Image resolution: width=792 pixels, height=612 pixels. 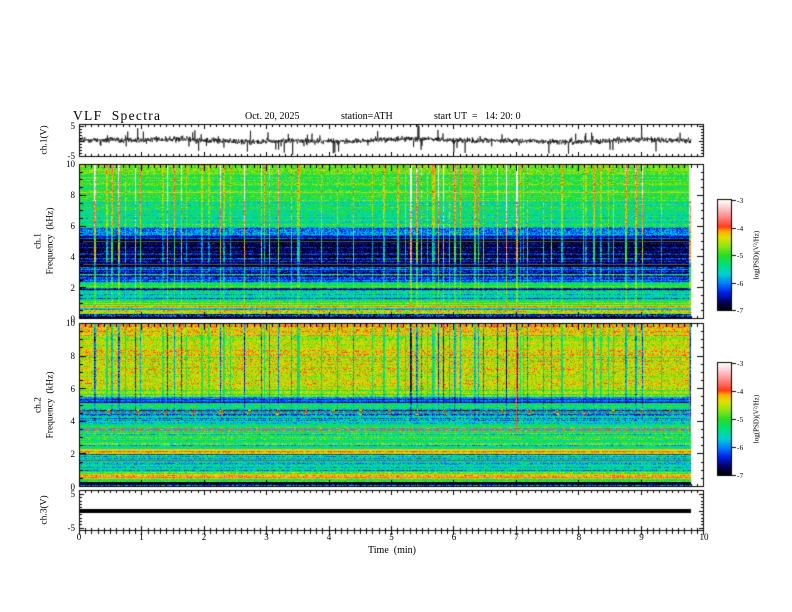 I want to click on ch1-voltage-axis-label: ch.1(V), so click(x=44, y=140).